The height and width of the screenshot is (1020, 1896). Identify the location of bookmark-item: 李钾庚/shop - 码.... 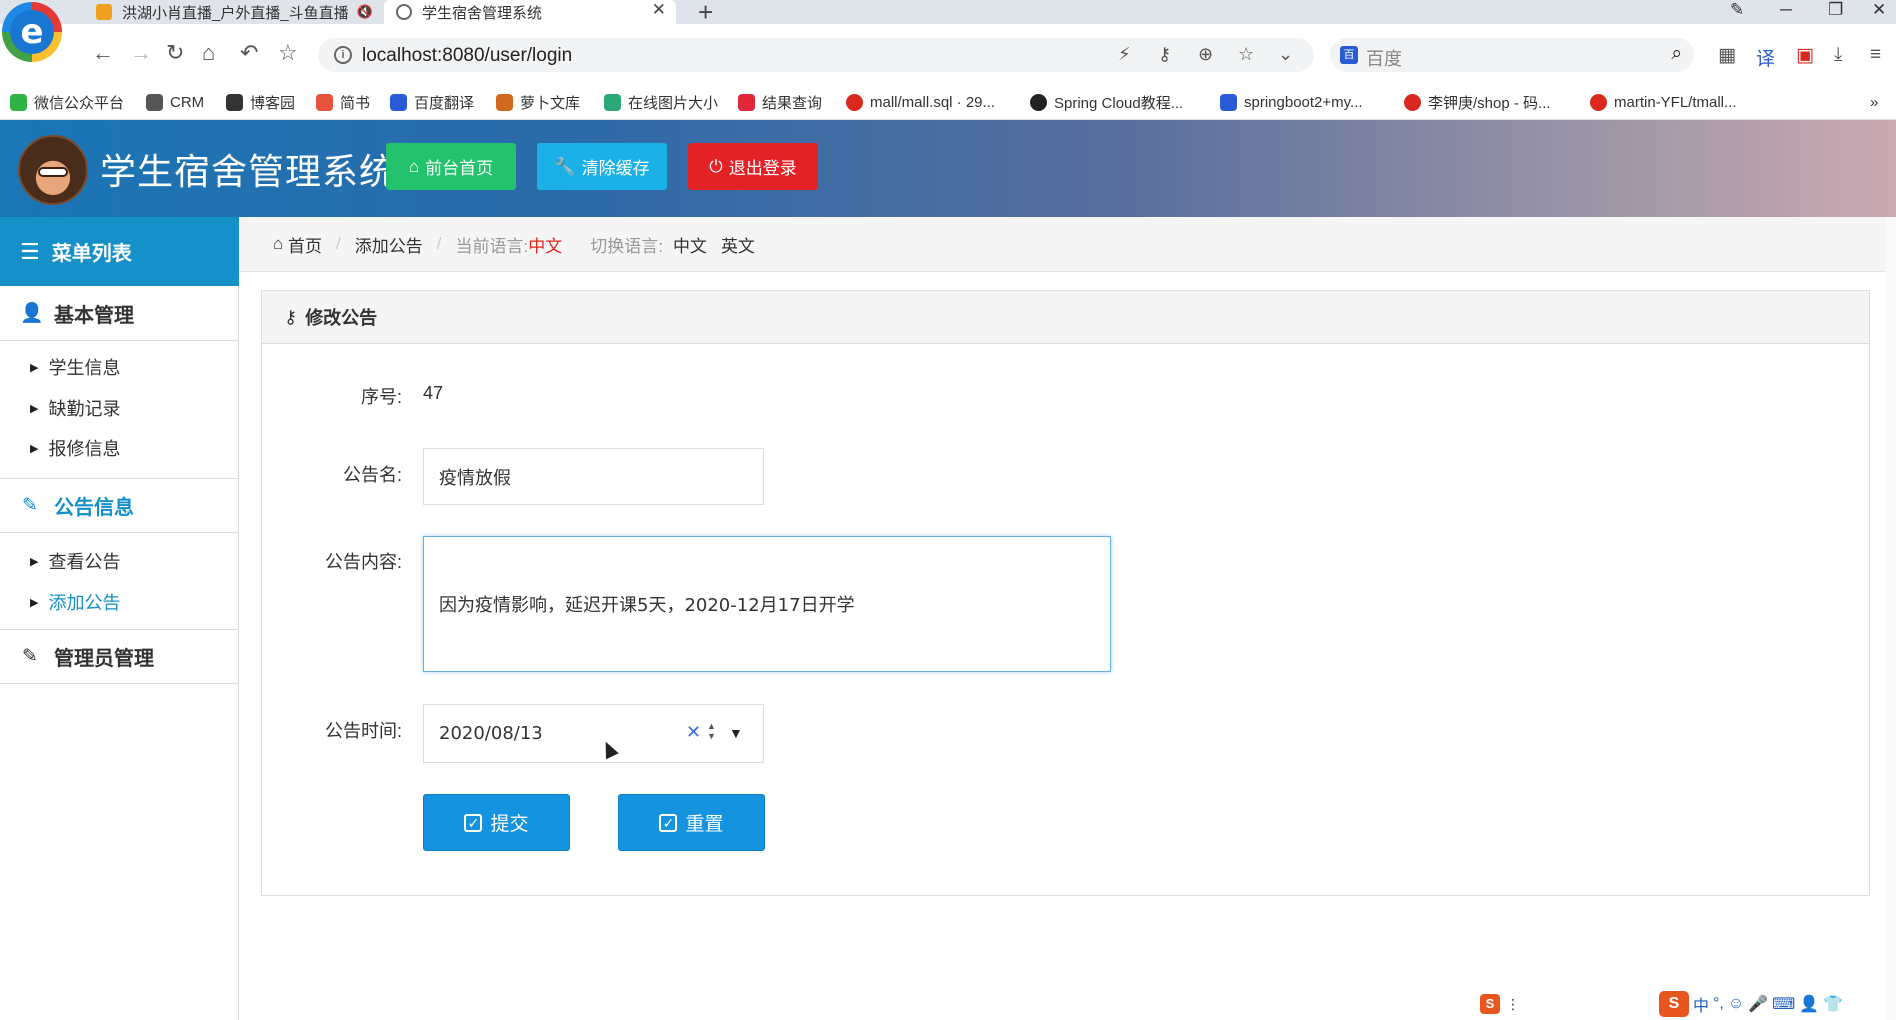
(1477, 102).